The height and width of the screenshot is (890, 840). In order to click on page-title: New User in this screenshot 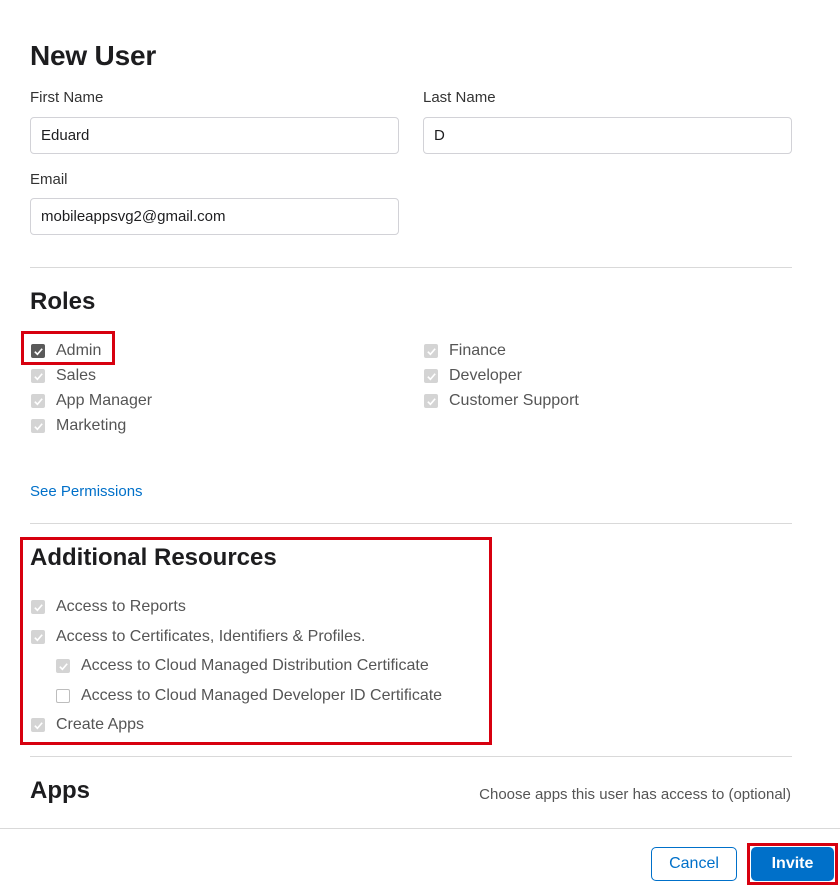, I will do `click(93, 55)`.